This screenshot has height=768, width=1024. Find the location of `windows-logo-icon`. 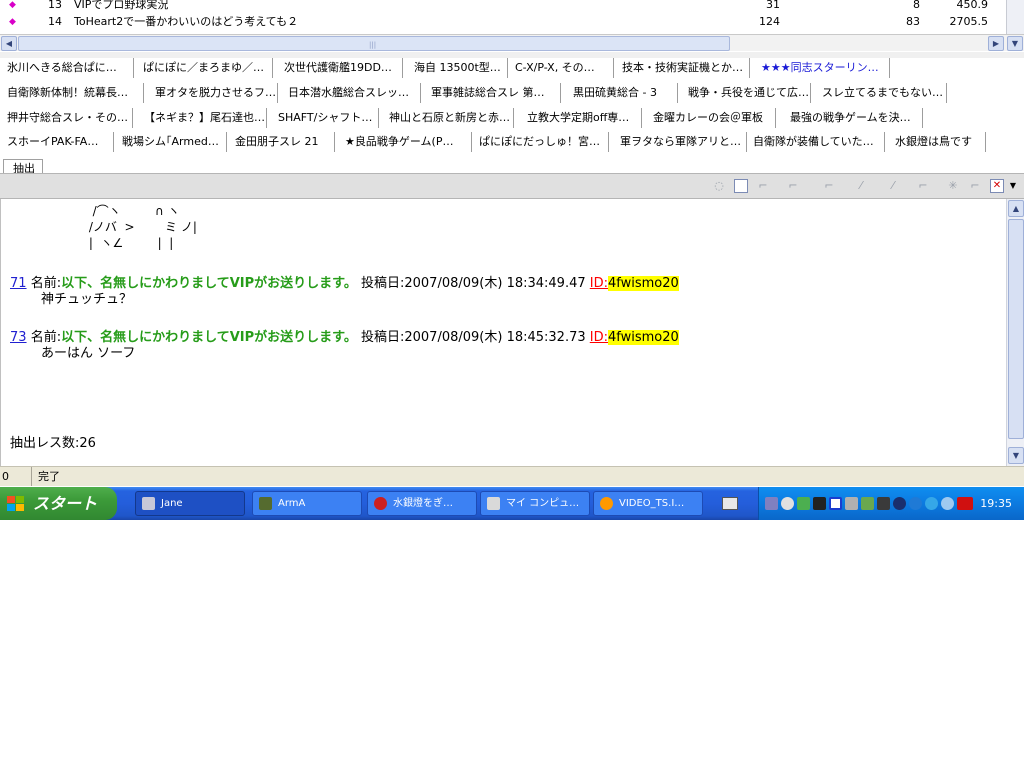

windows-logo-icon is located at coordinates (16, 504).